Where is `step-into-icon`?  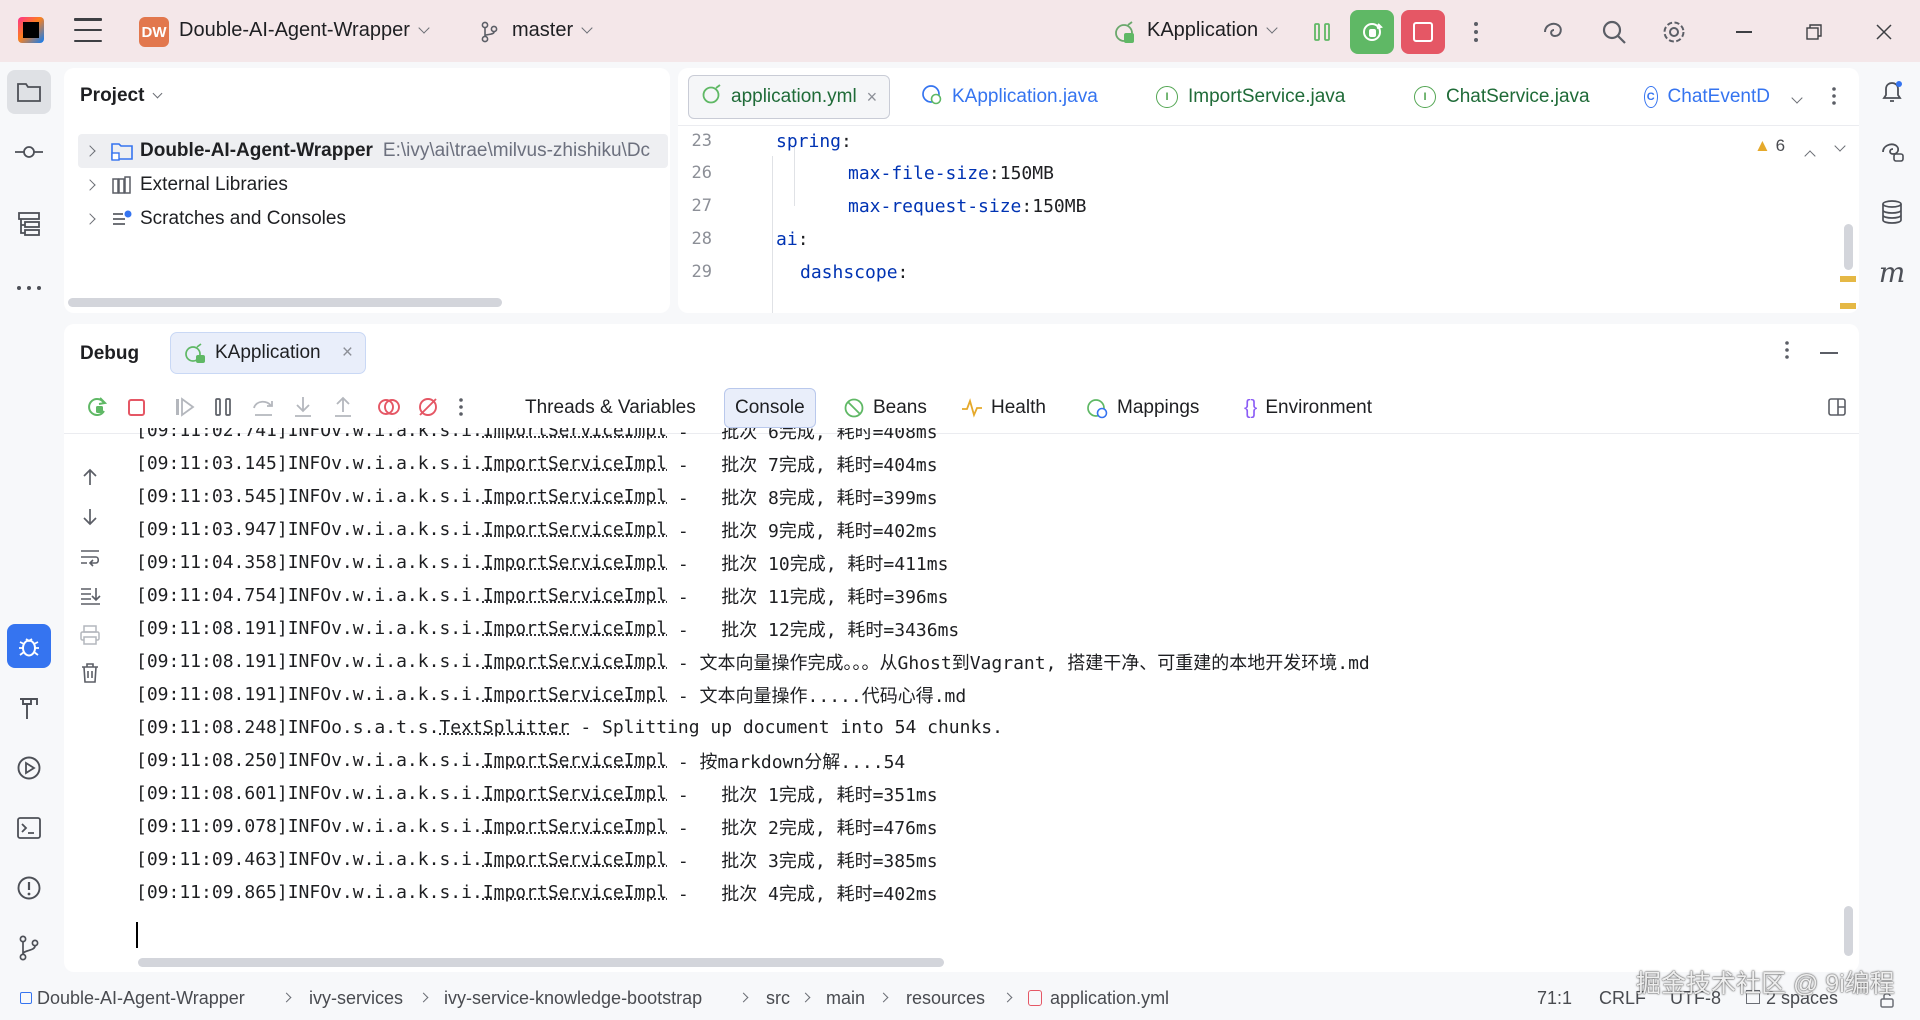
step-into-icon is located at coordinates (303, 407).